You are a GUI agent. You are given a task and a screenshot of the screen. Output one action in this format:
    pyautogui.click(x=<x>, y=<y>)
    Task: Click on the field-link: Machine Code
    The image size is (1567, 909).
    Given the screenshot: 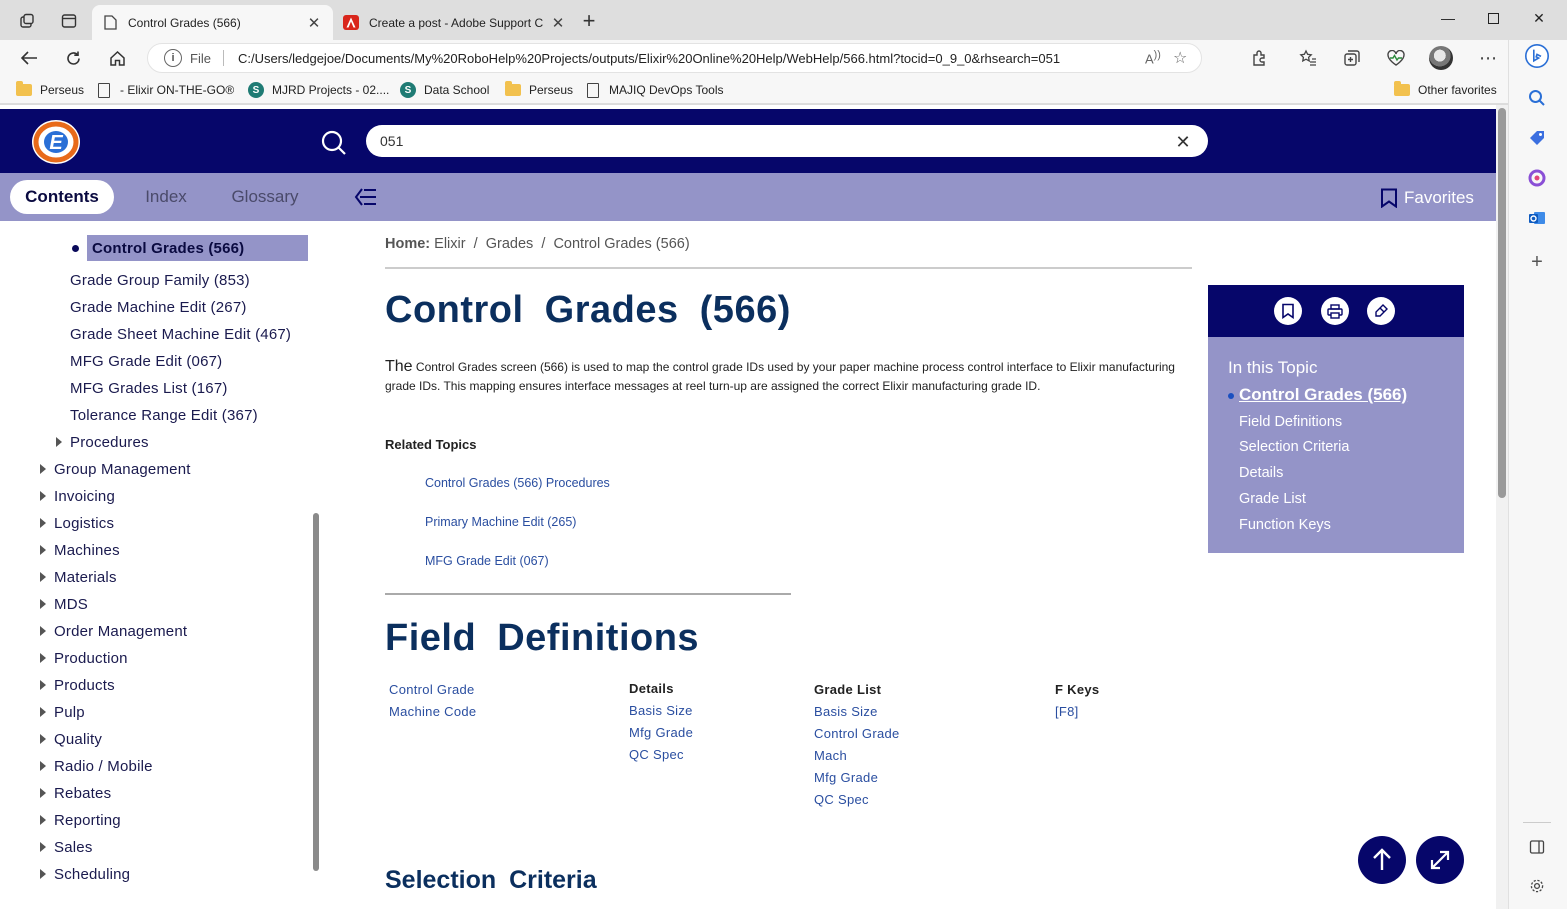 What is the action you would take?
    pyautogui.click(x=432, y=711)
    